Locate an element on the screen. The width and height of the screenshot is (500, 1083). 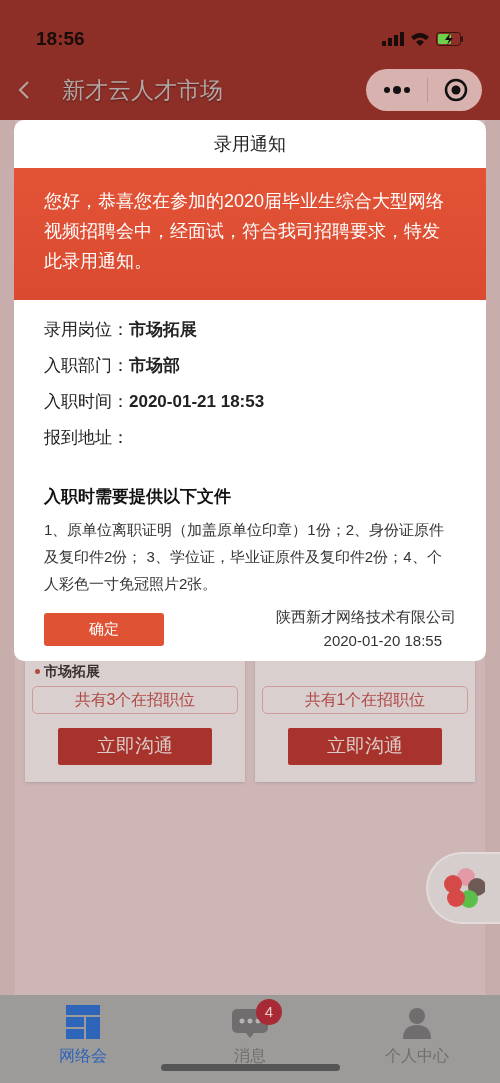
field-label: 报到地址： is located at coordinates (86, 438).